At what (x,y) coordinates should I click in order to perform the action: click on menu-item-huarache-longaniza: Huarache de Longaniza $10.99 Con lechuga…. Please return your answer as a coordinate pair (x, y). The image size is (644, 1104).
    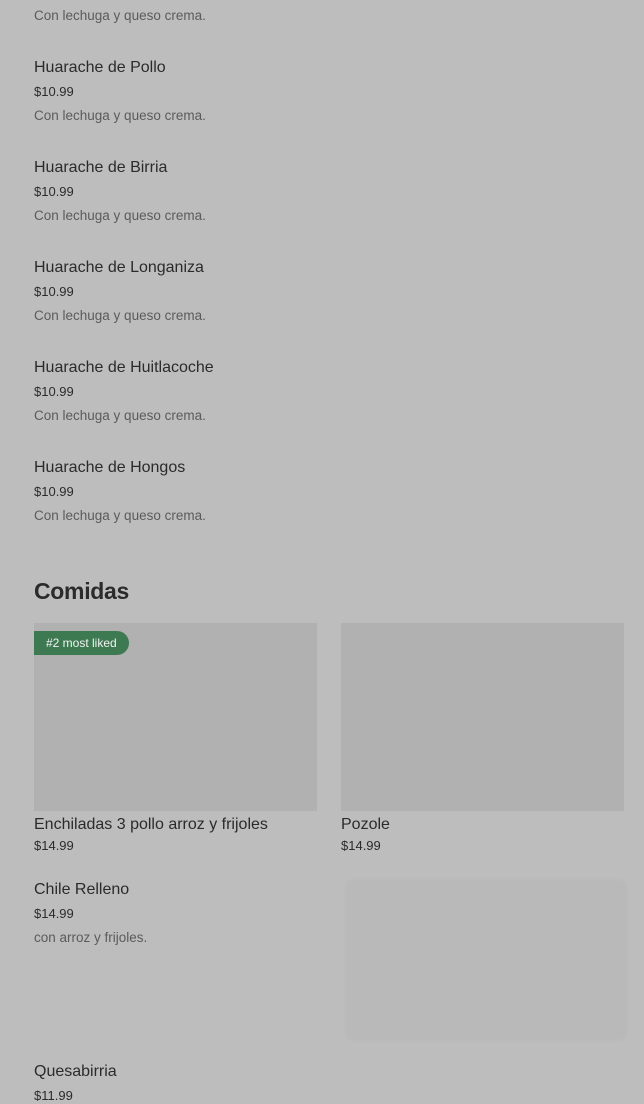
    Looking at the image, I should click on (329, 291).